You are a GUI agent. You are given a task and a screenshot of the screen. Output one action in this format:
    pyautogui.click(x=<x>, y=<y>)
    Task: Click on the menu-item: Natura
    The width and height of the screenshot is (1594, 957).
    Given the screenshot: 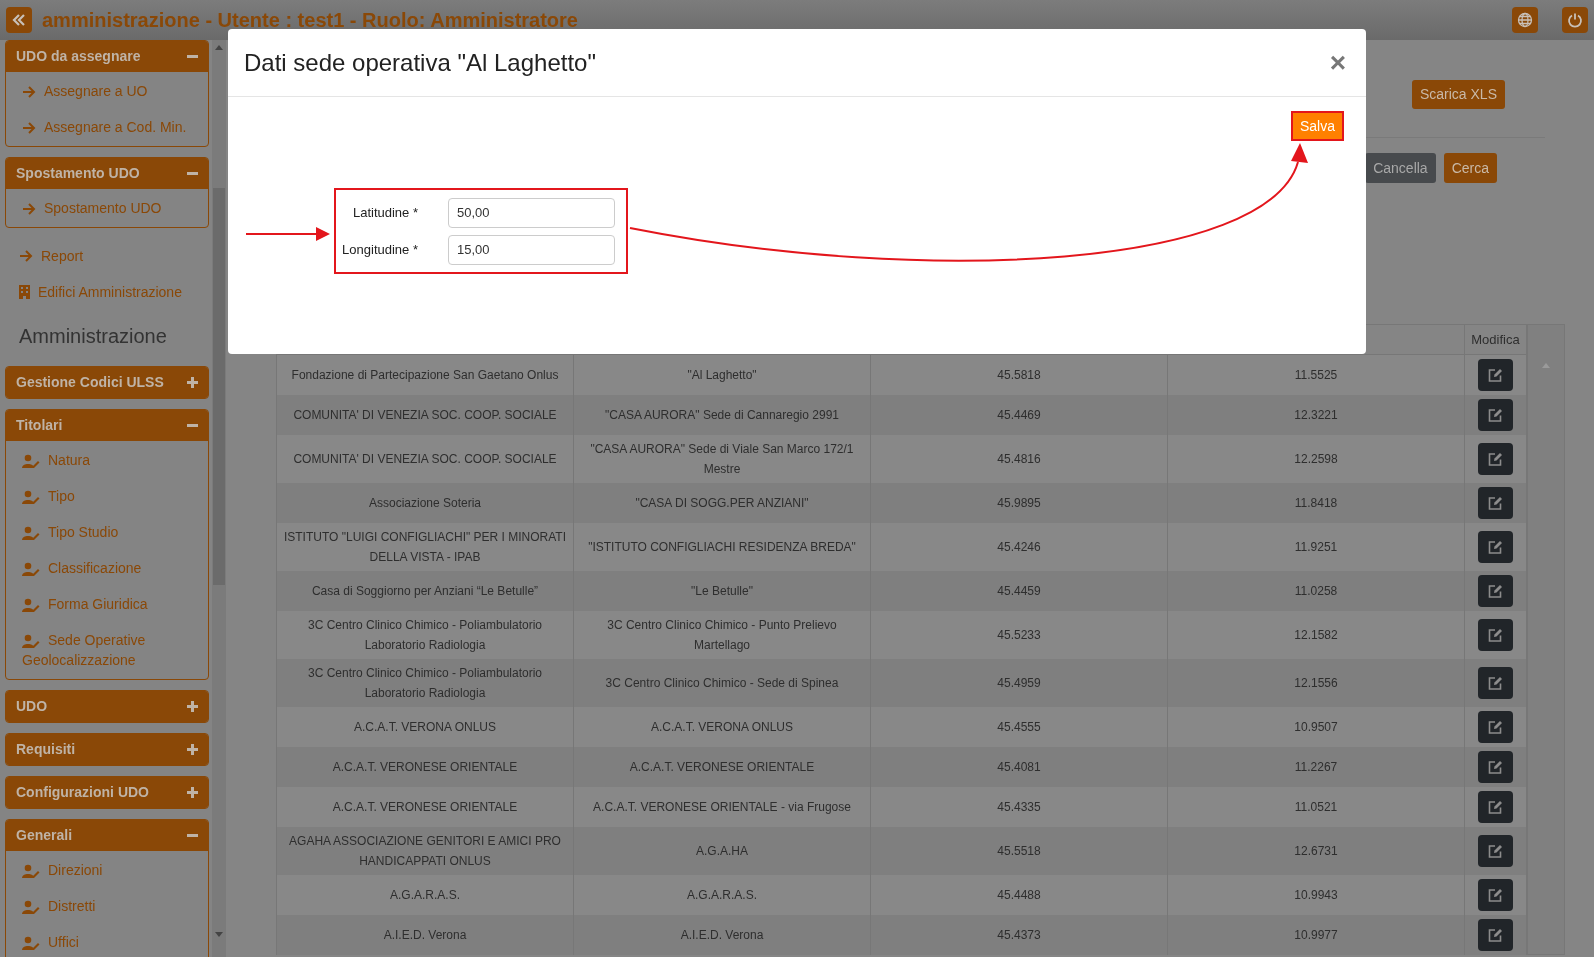 What is the action you would take?
    pyautogui.click(x=107, y=460)
    